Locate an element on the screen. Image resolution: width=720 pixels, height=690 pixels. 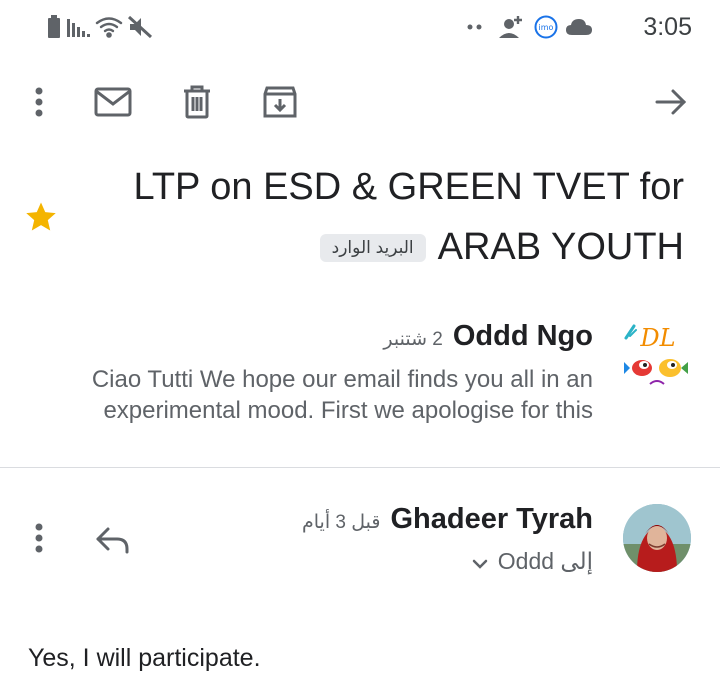
delete-icon is located at coordinates (197, 102).